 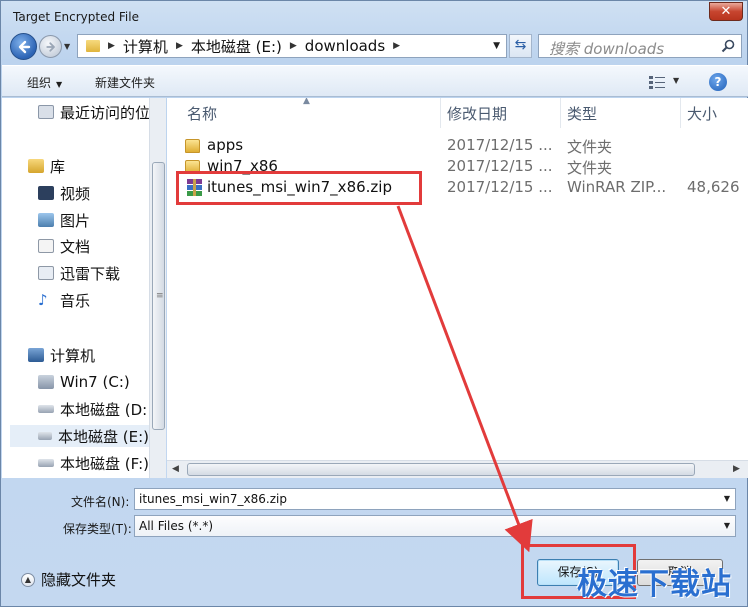 I want to click on filename-field: itunes_msi_win7_x86.zip ▼, so click(x=435, y=499).